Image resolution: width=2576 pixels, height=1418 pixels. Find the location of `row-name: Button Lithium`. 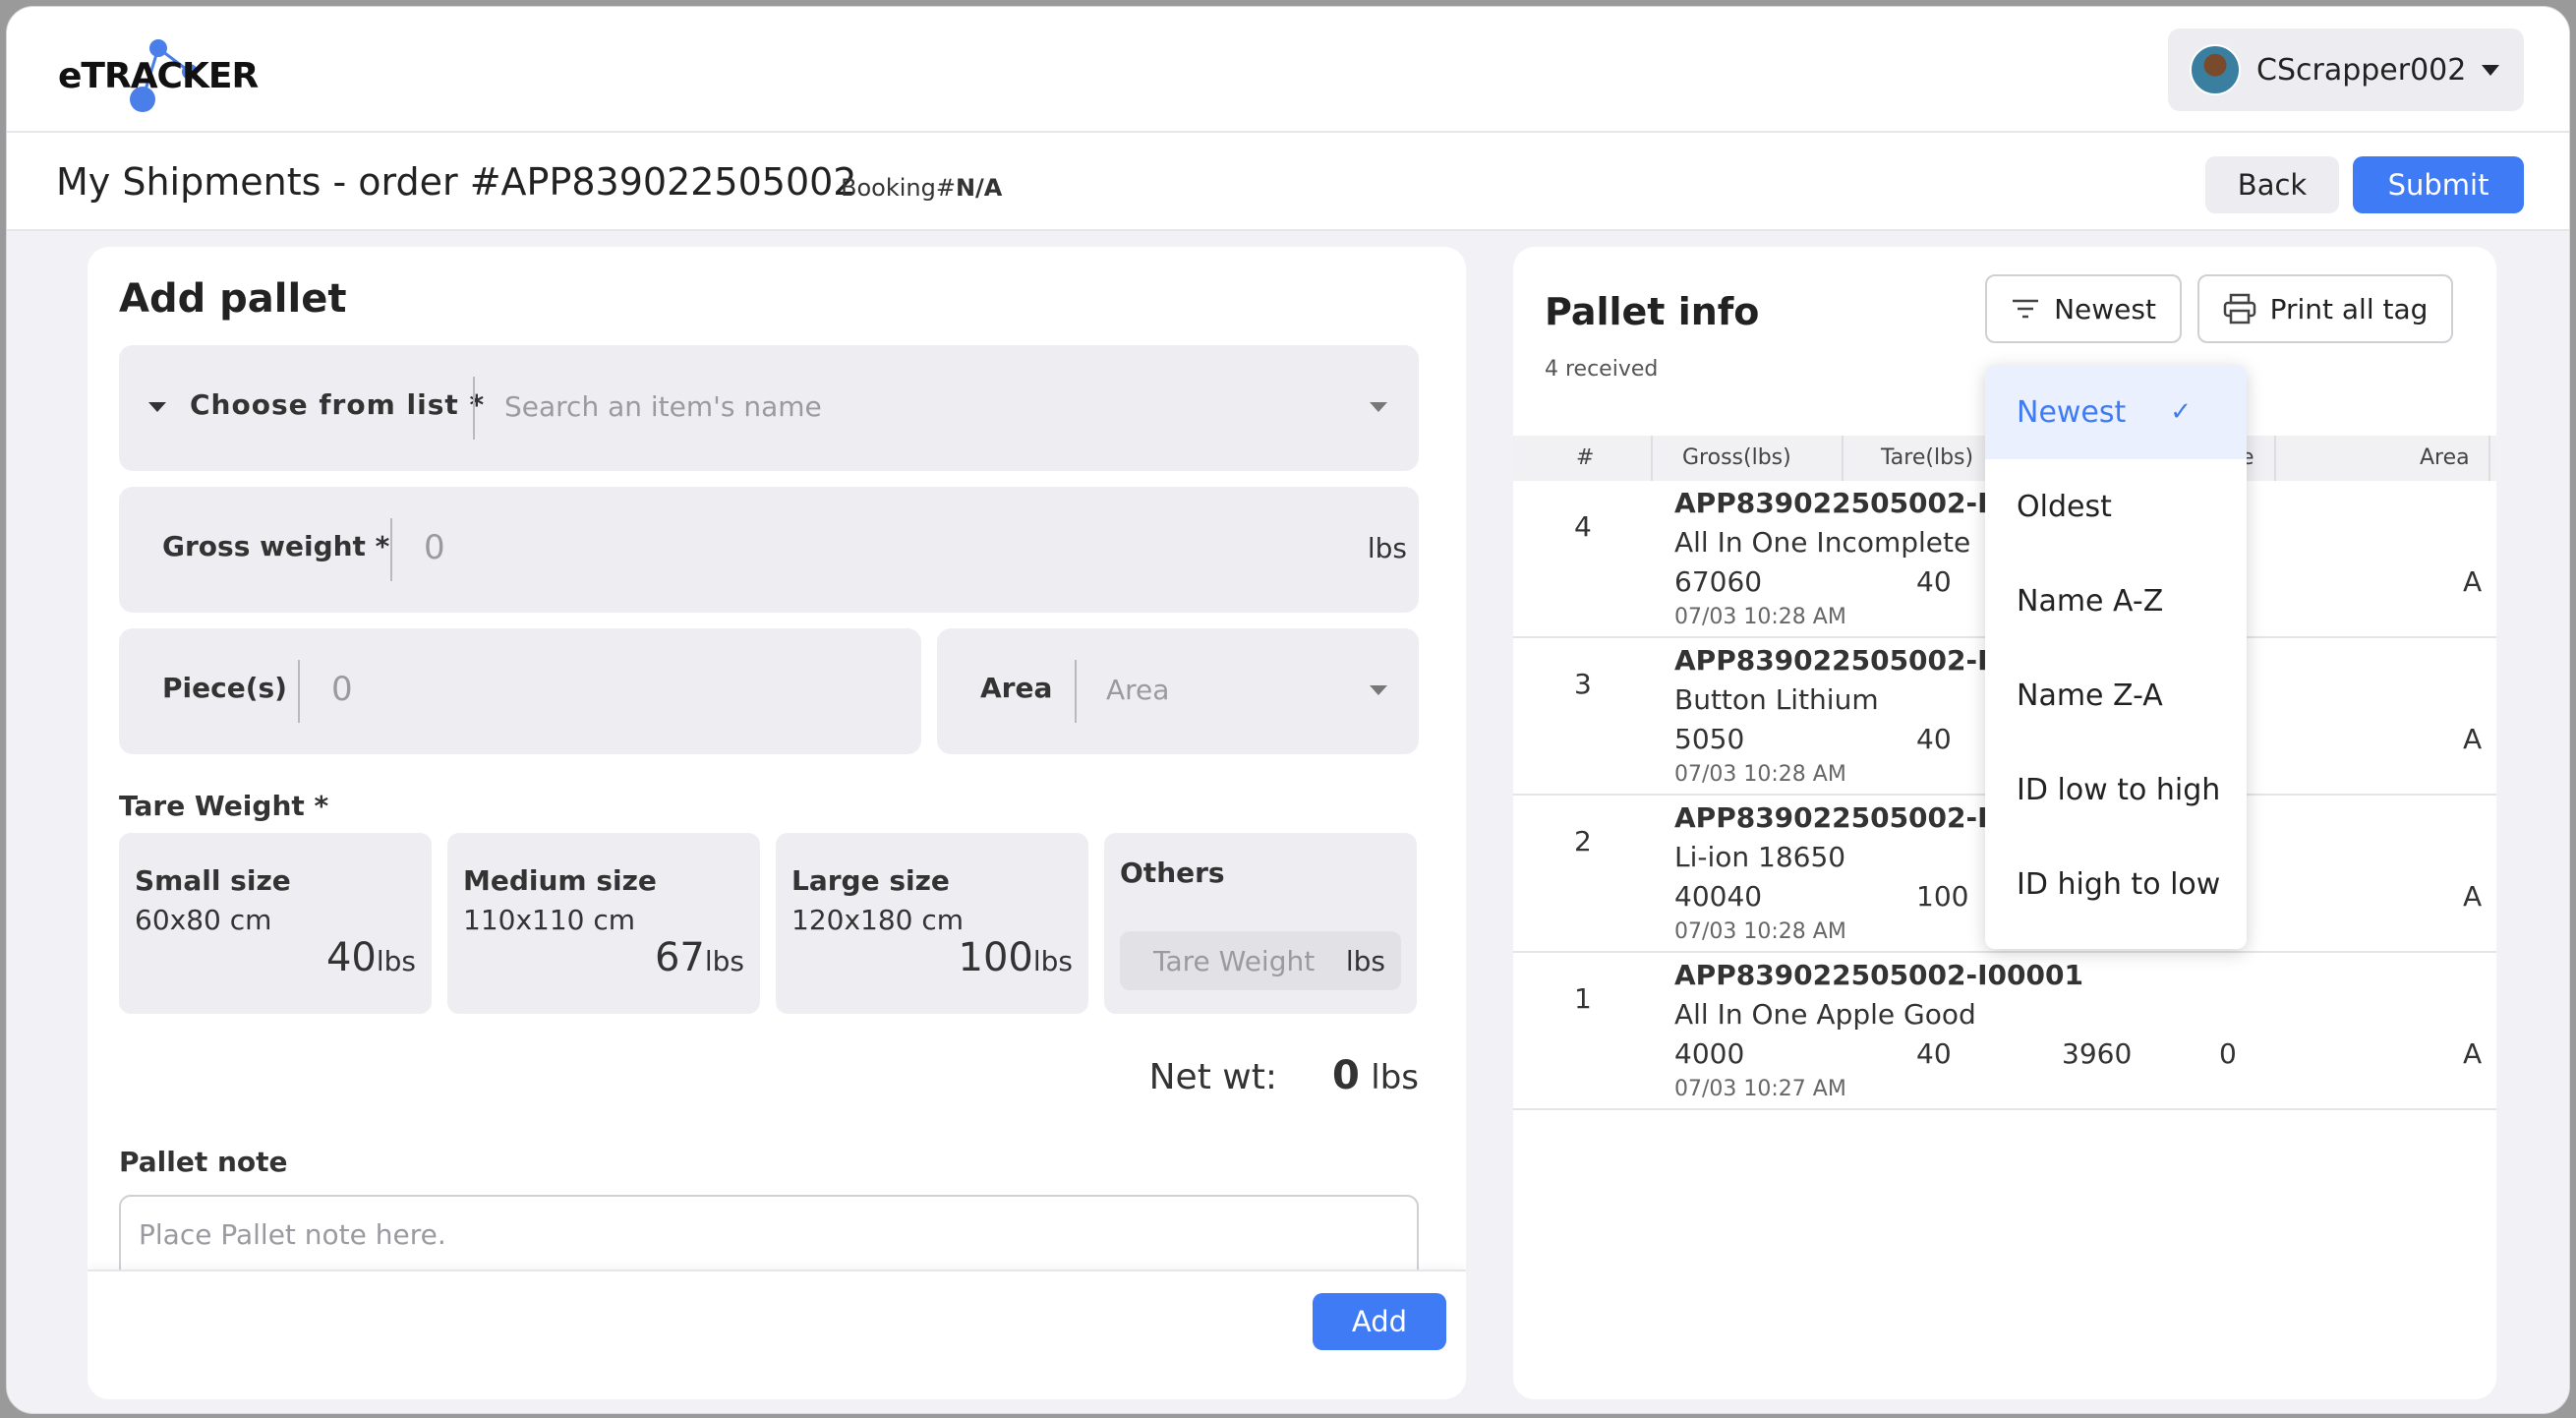

row-name: Button Lithium is located at coordinates (1776, 699).